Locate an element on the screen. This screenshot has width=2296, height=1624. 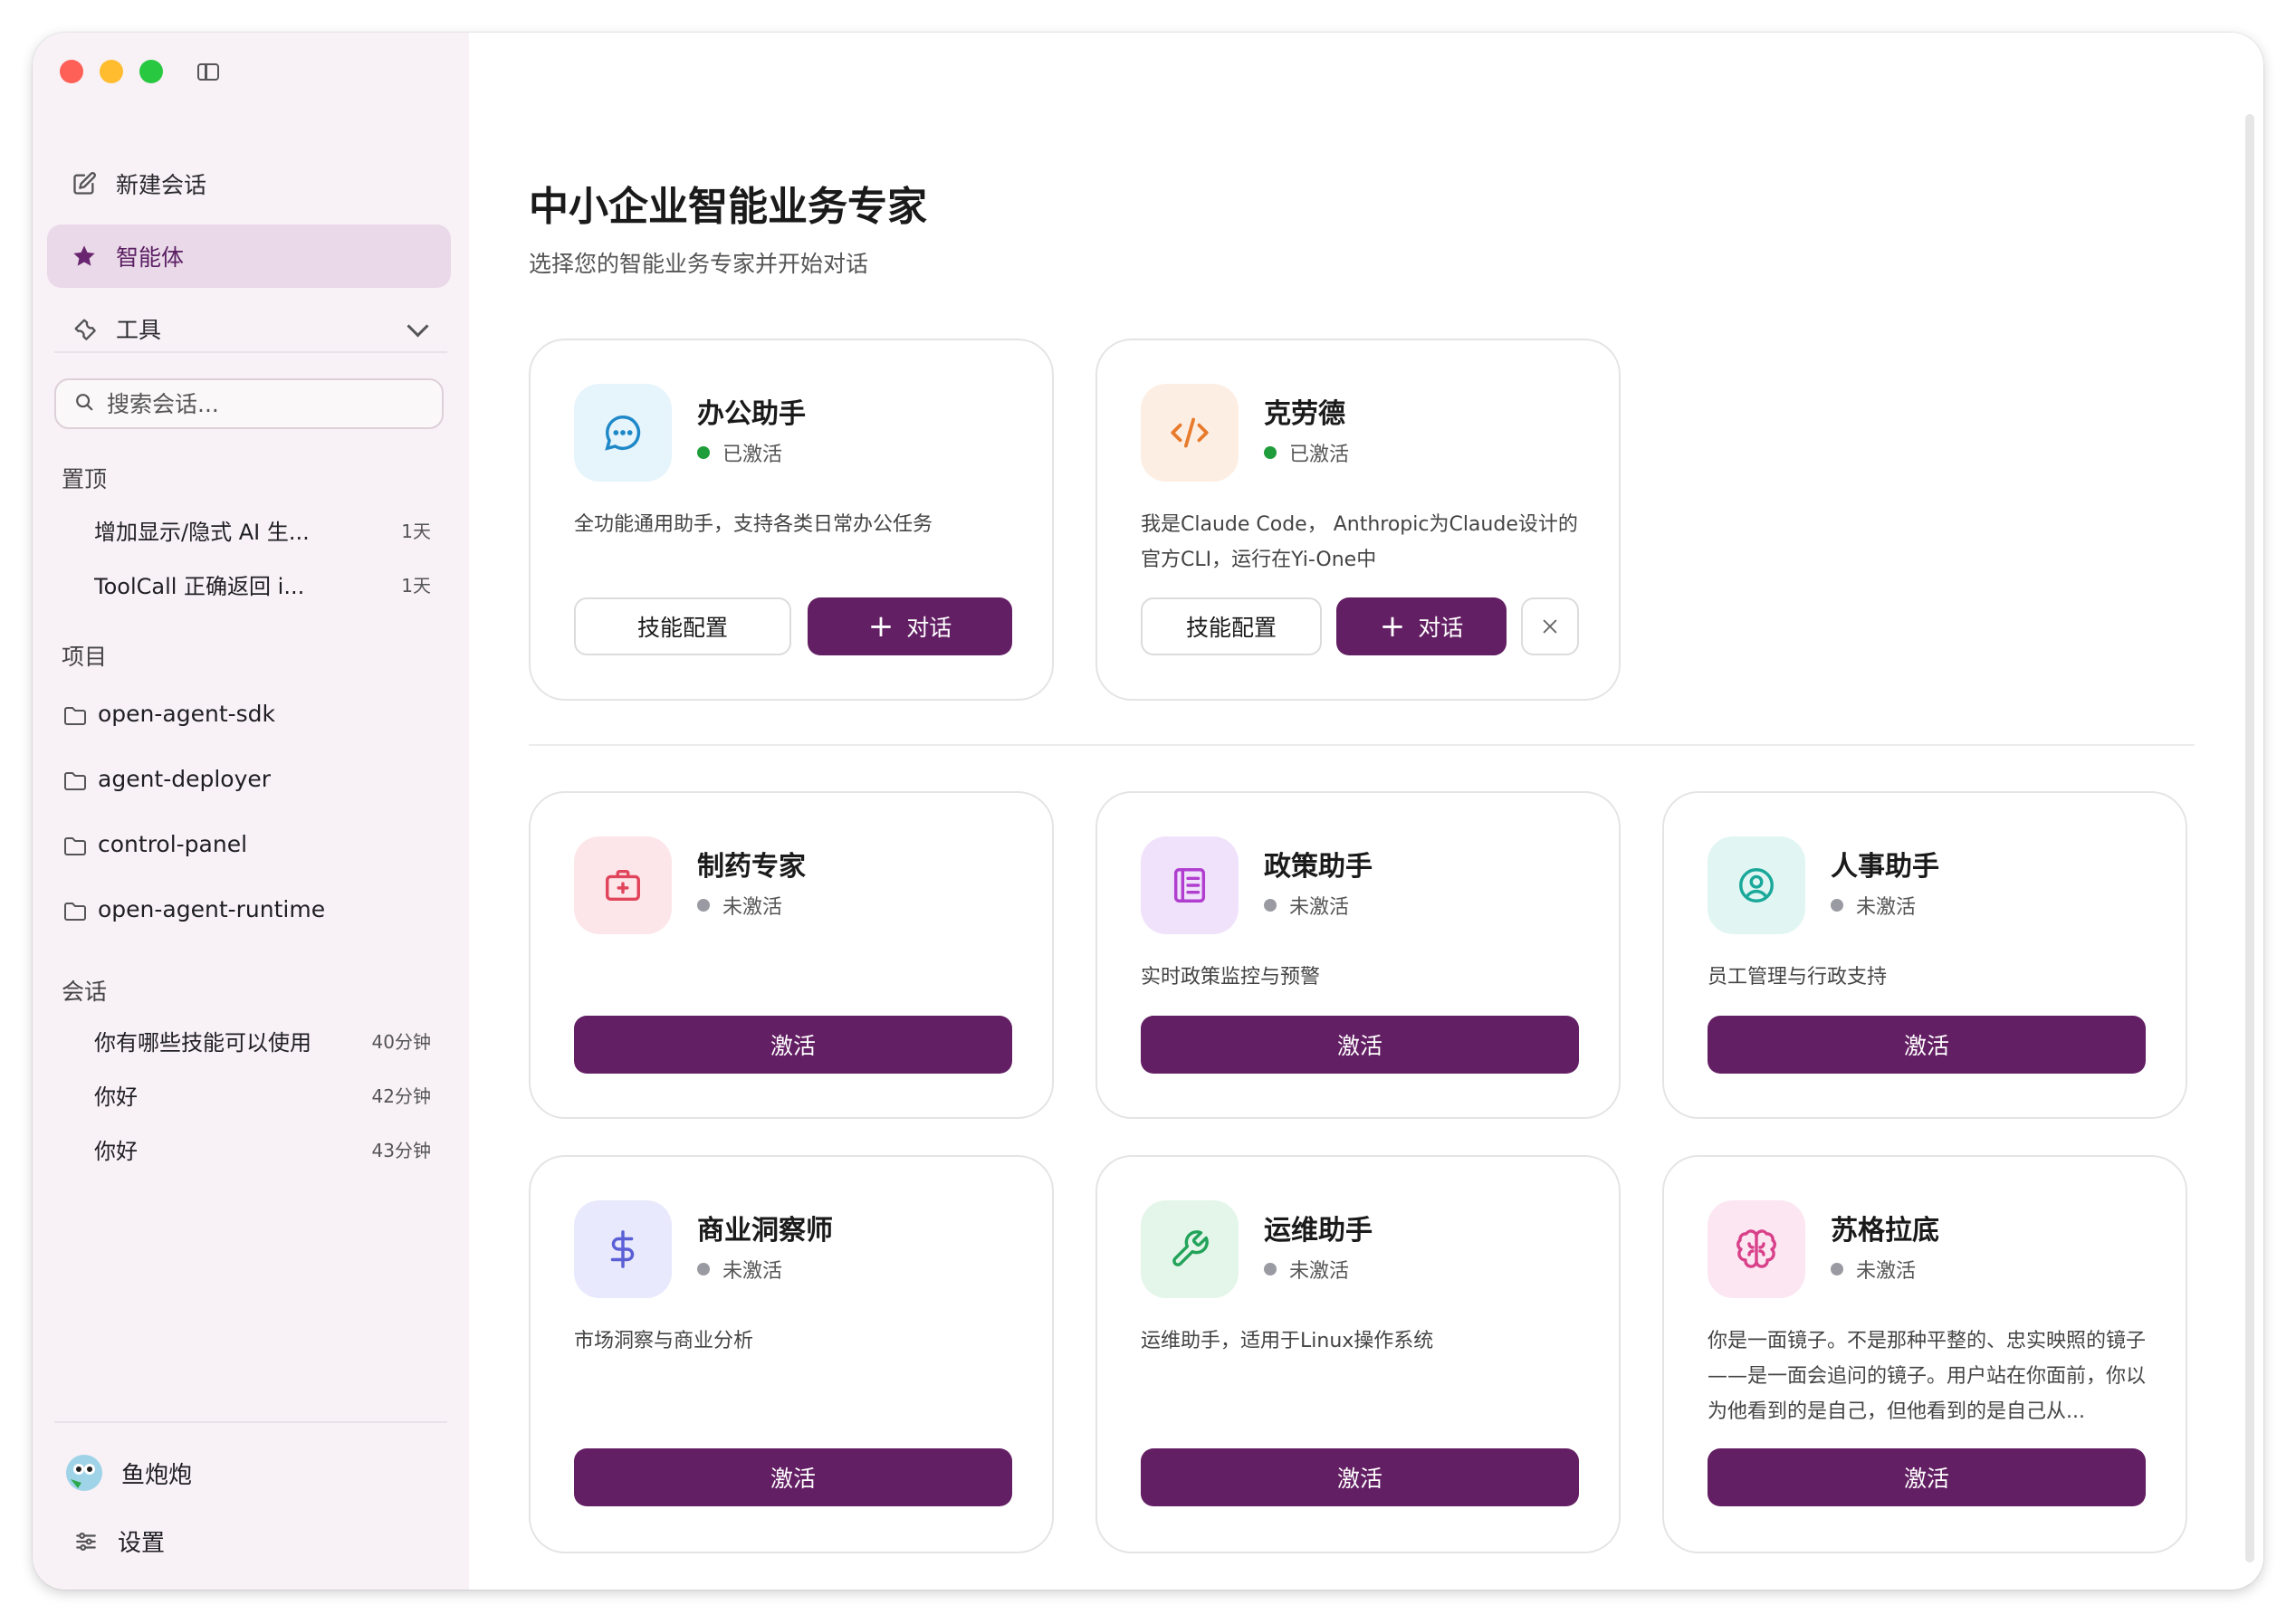
agent-name: 人事助手 is located at coordinates (1885, 867).